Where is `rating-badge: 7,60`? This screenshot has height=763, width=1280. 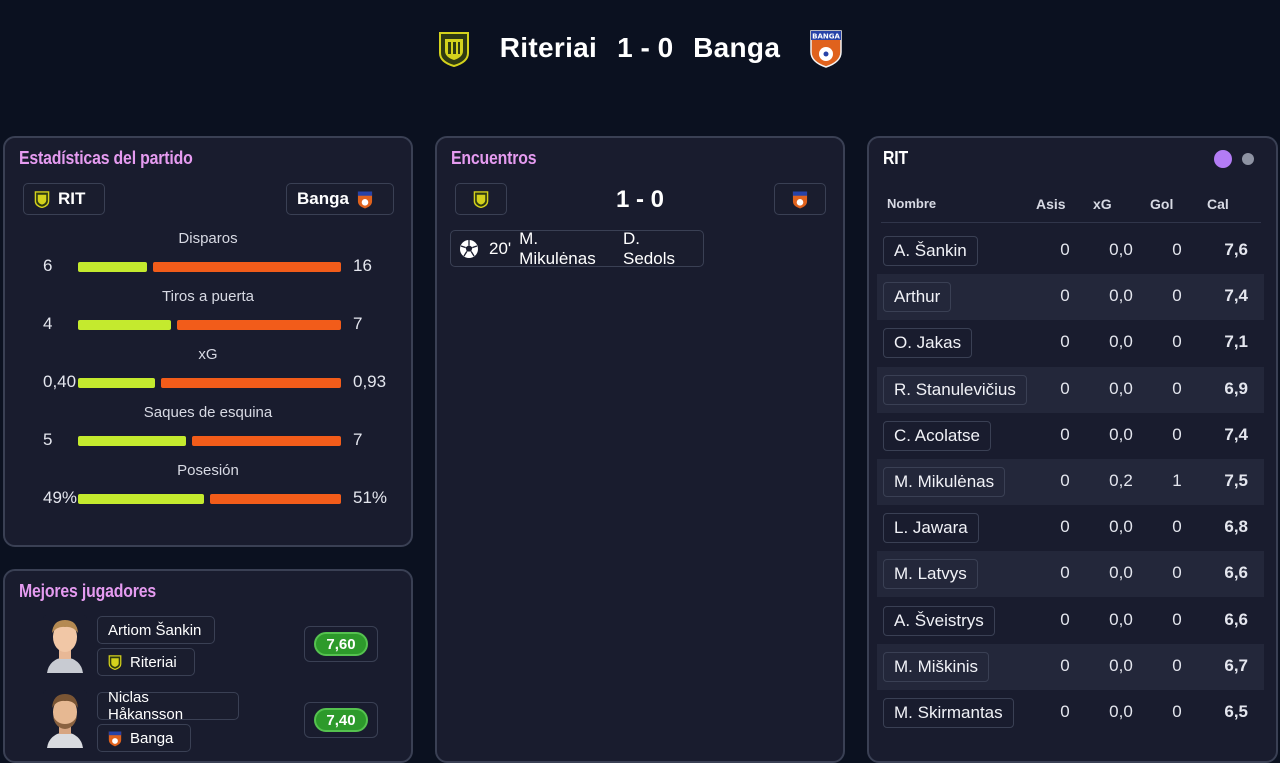
rating-badge: 7,60 is located at coordinates (341, 644).